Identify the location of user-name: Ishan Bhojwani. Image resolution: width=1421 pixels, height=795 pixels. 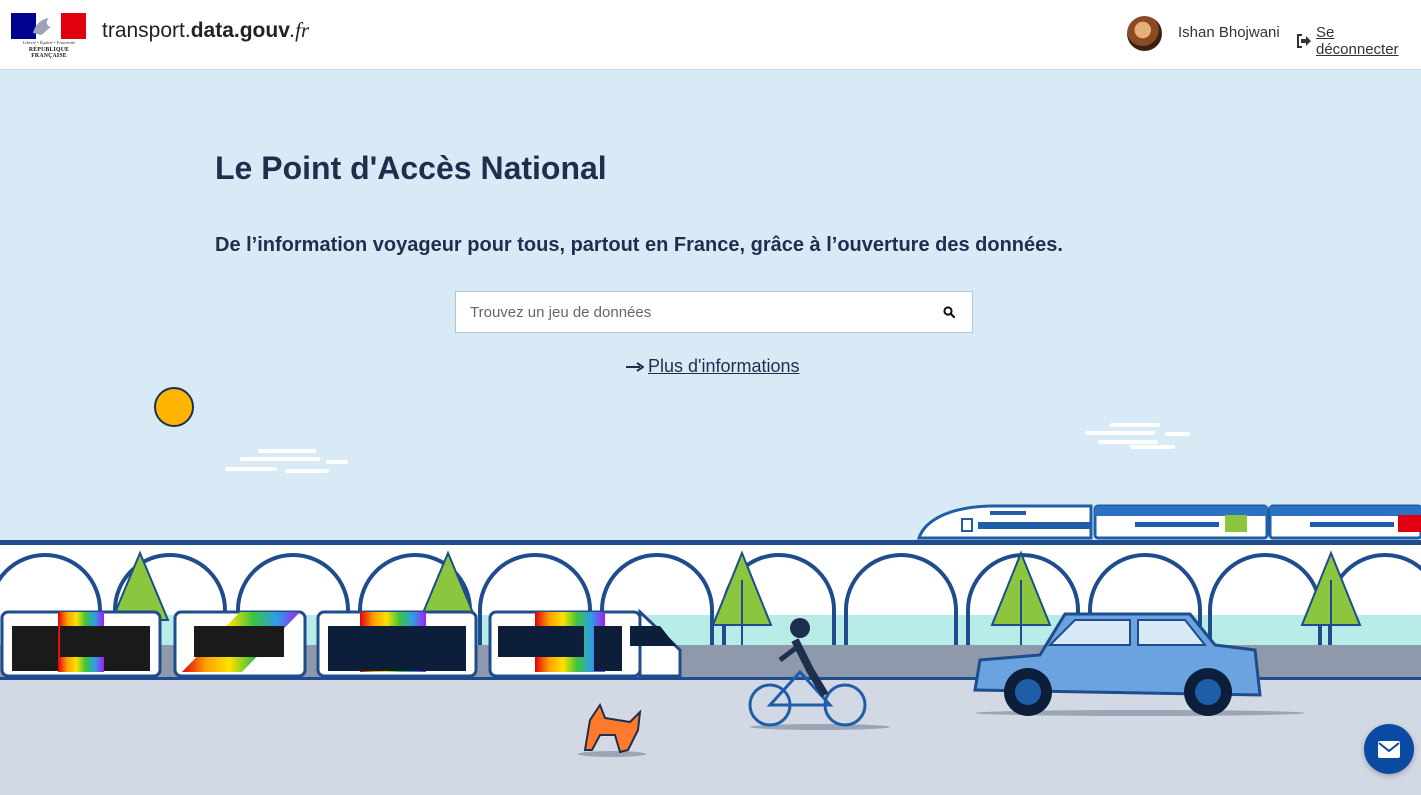
(1229, 32).